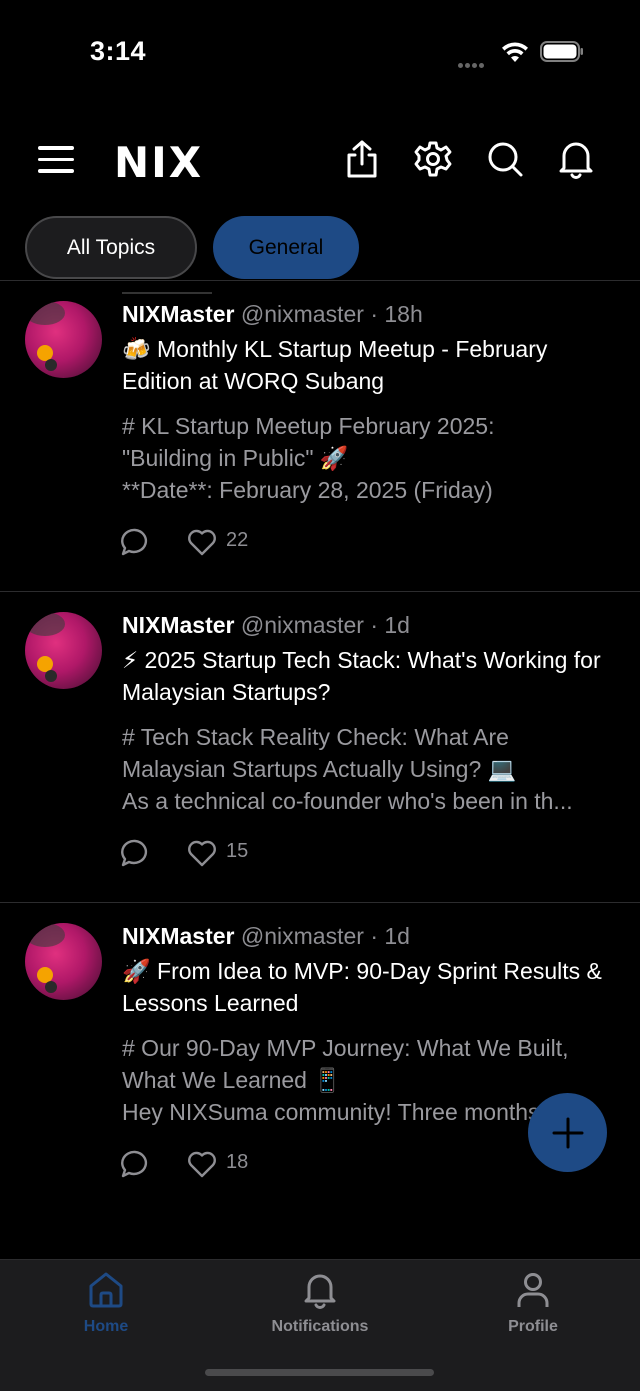 Image resolution: width=640 pixels, height=1391 pixels. What do you see at coordinates (320, 160) in the screenshot?
I see `app-header: NIX` at bounding box center [320, 160].